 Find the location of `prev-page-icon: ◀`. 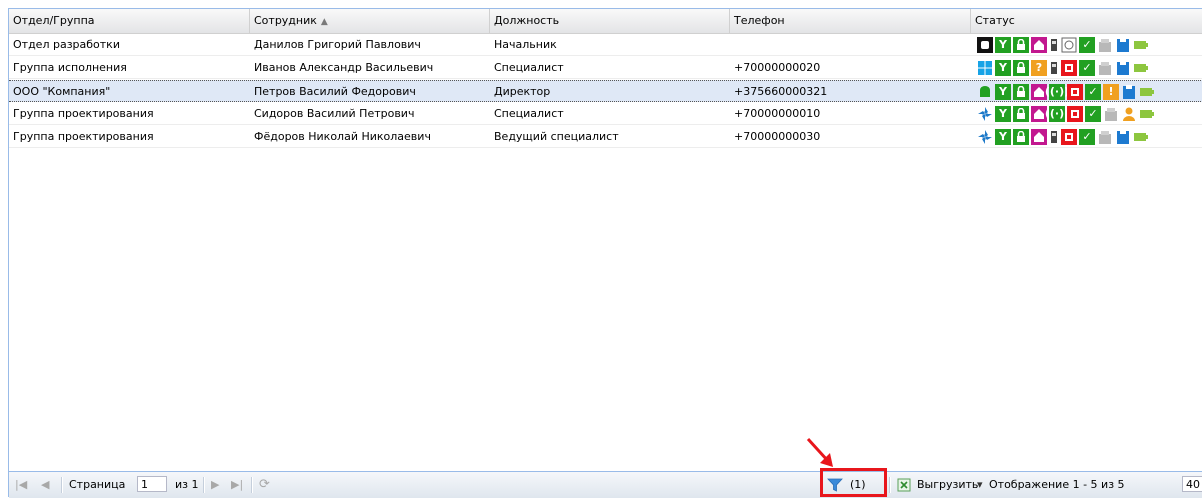

prev-page-icon: ◀ is located at coordinates (45, 485).